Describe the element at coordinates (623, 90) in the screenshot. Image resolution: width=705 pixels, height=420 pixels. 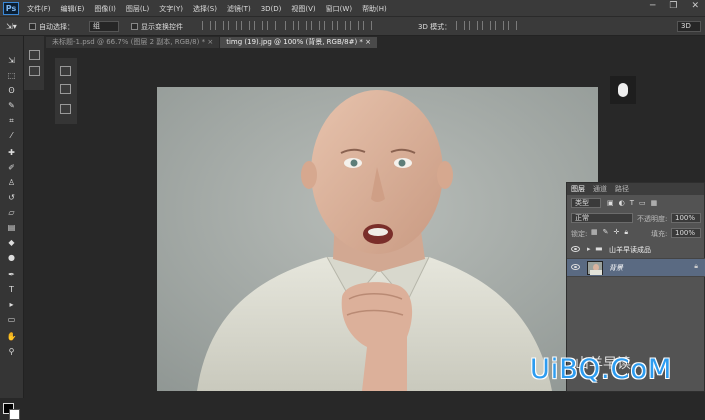
I see `brush-preview-panel` at that location.